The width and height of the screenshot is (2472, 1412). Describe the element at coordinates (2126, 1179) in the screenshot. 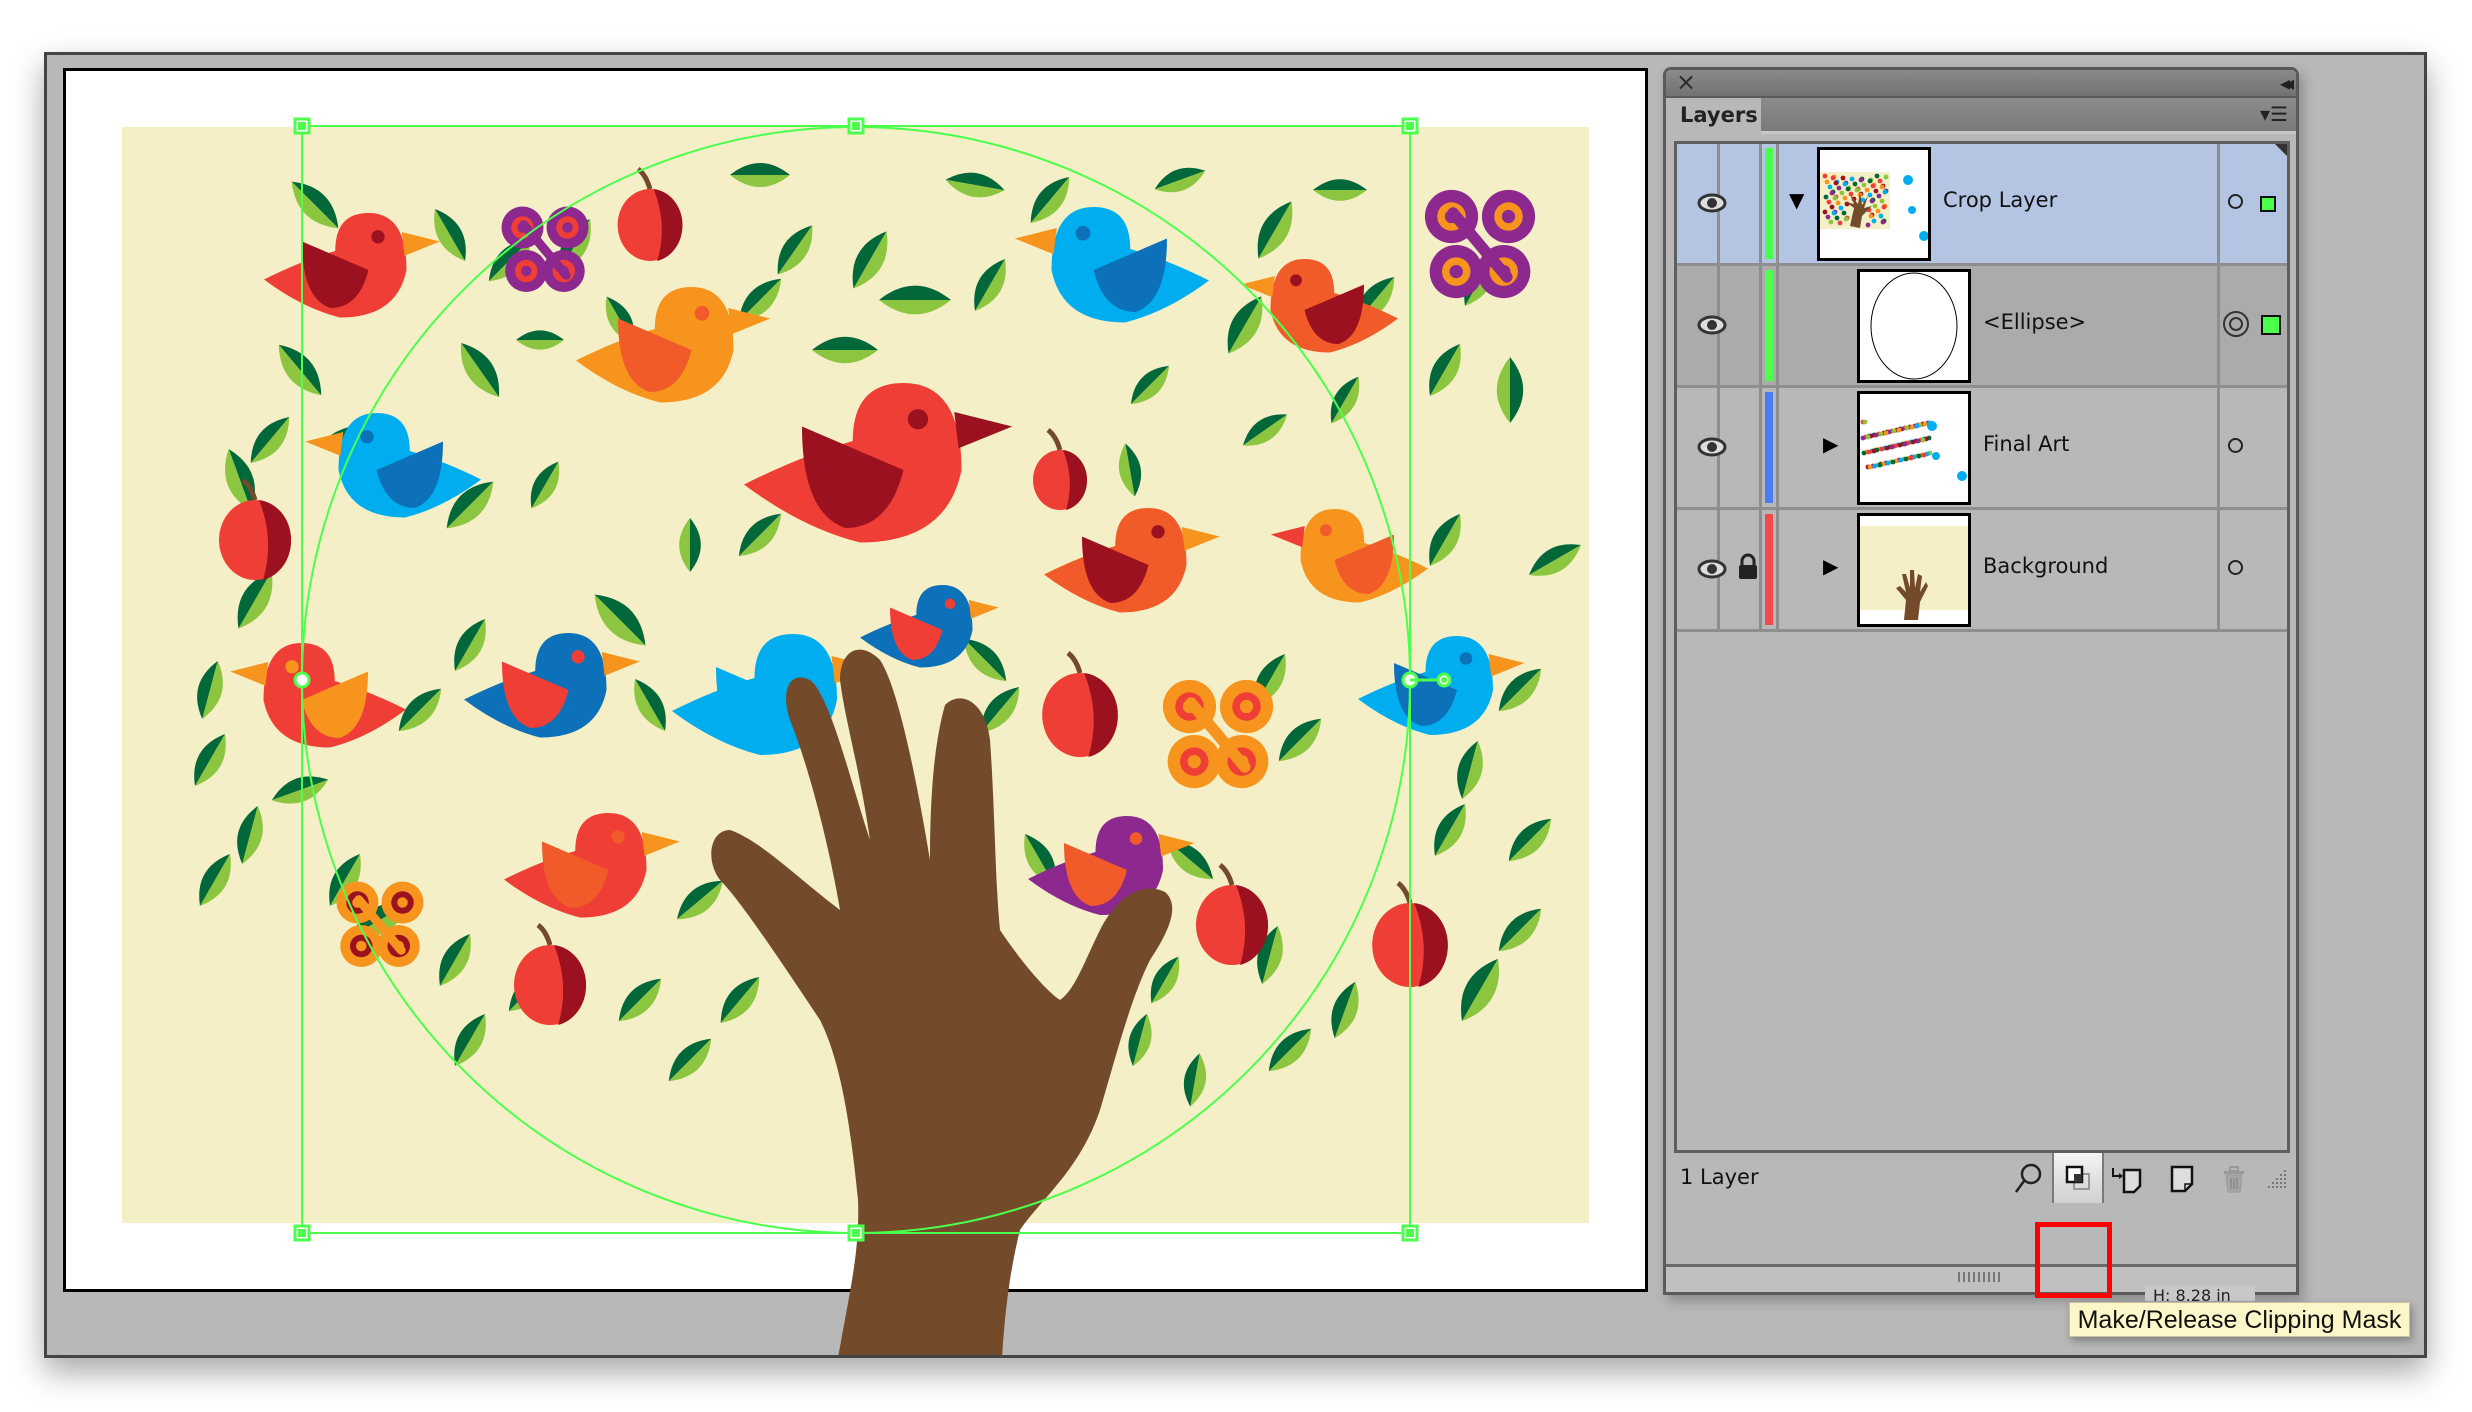

I see `new-sublayer-icon` at that location.